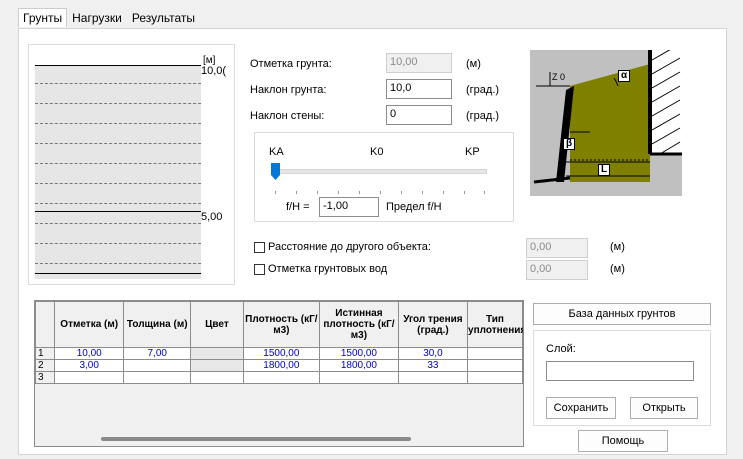  Describe the element at coordinates (433, 365) in the screenshot. I see `cell-friction-angle: 33` at that location.